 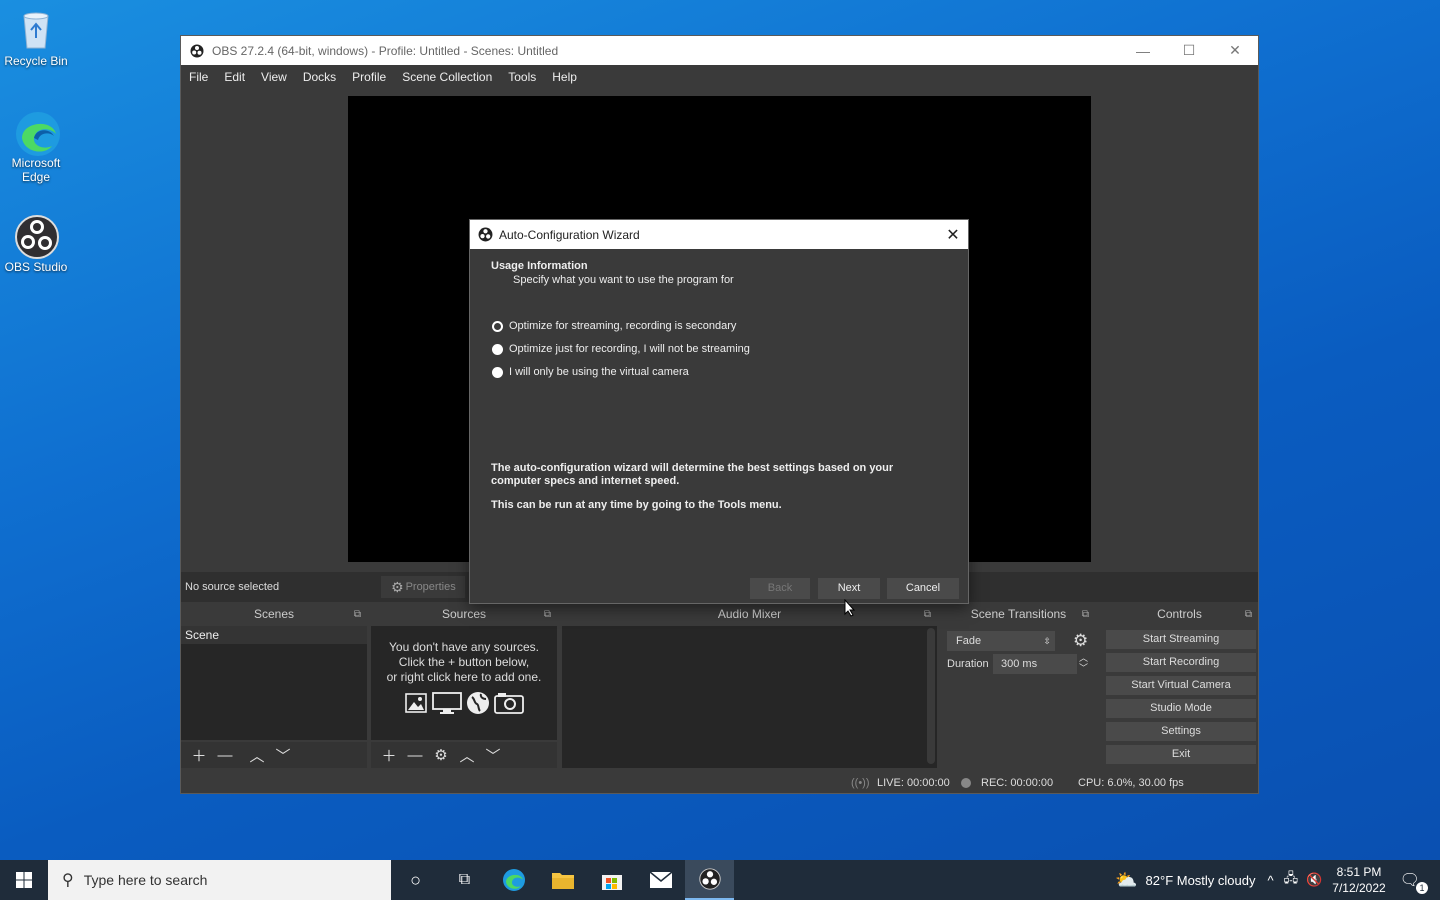 I want to click on menu-profile: Profile, so click(x=369, y=77).